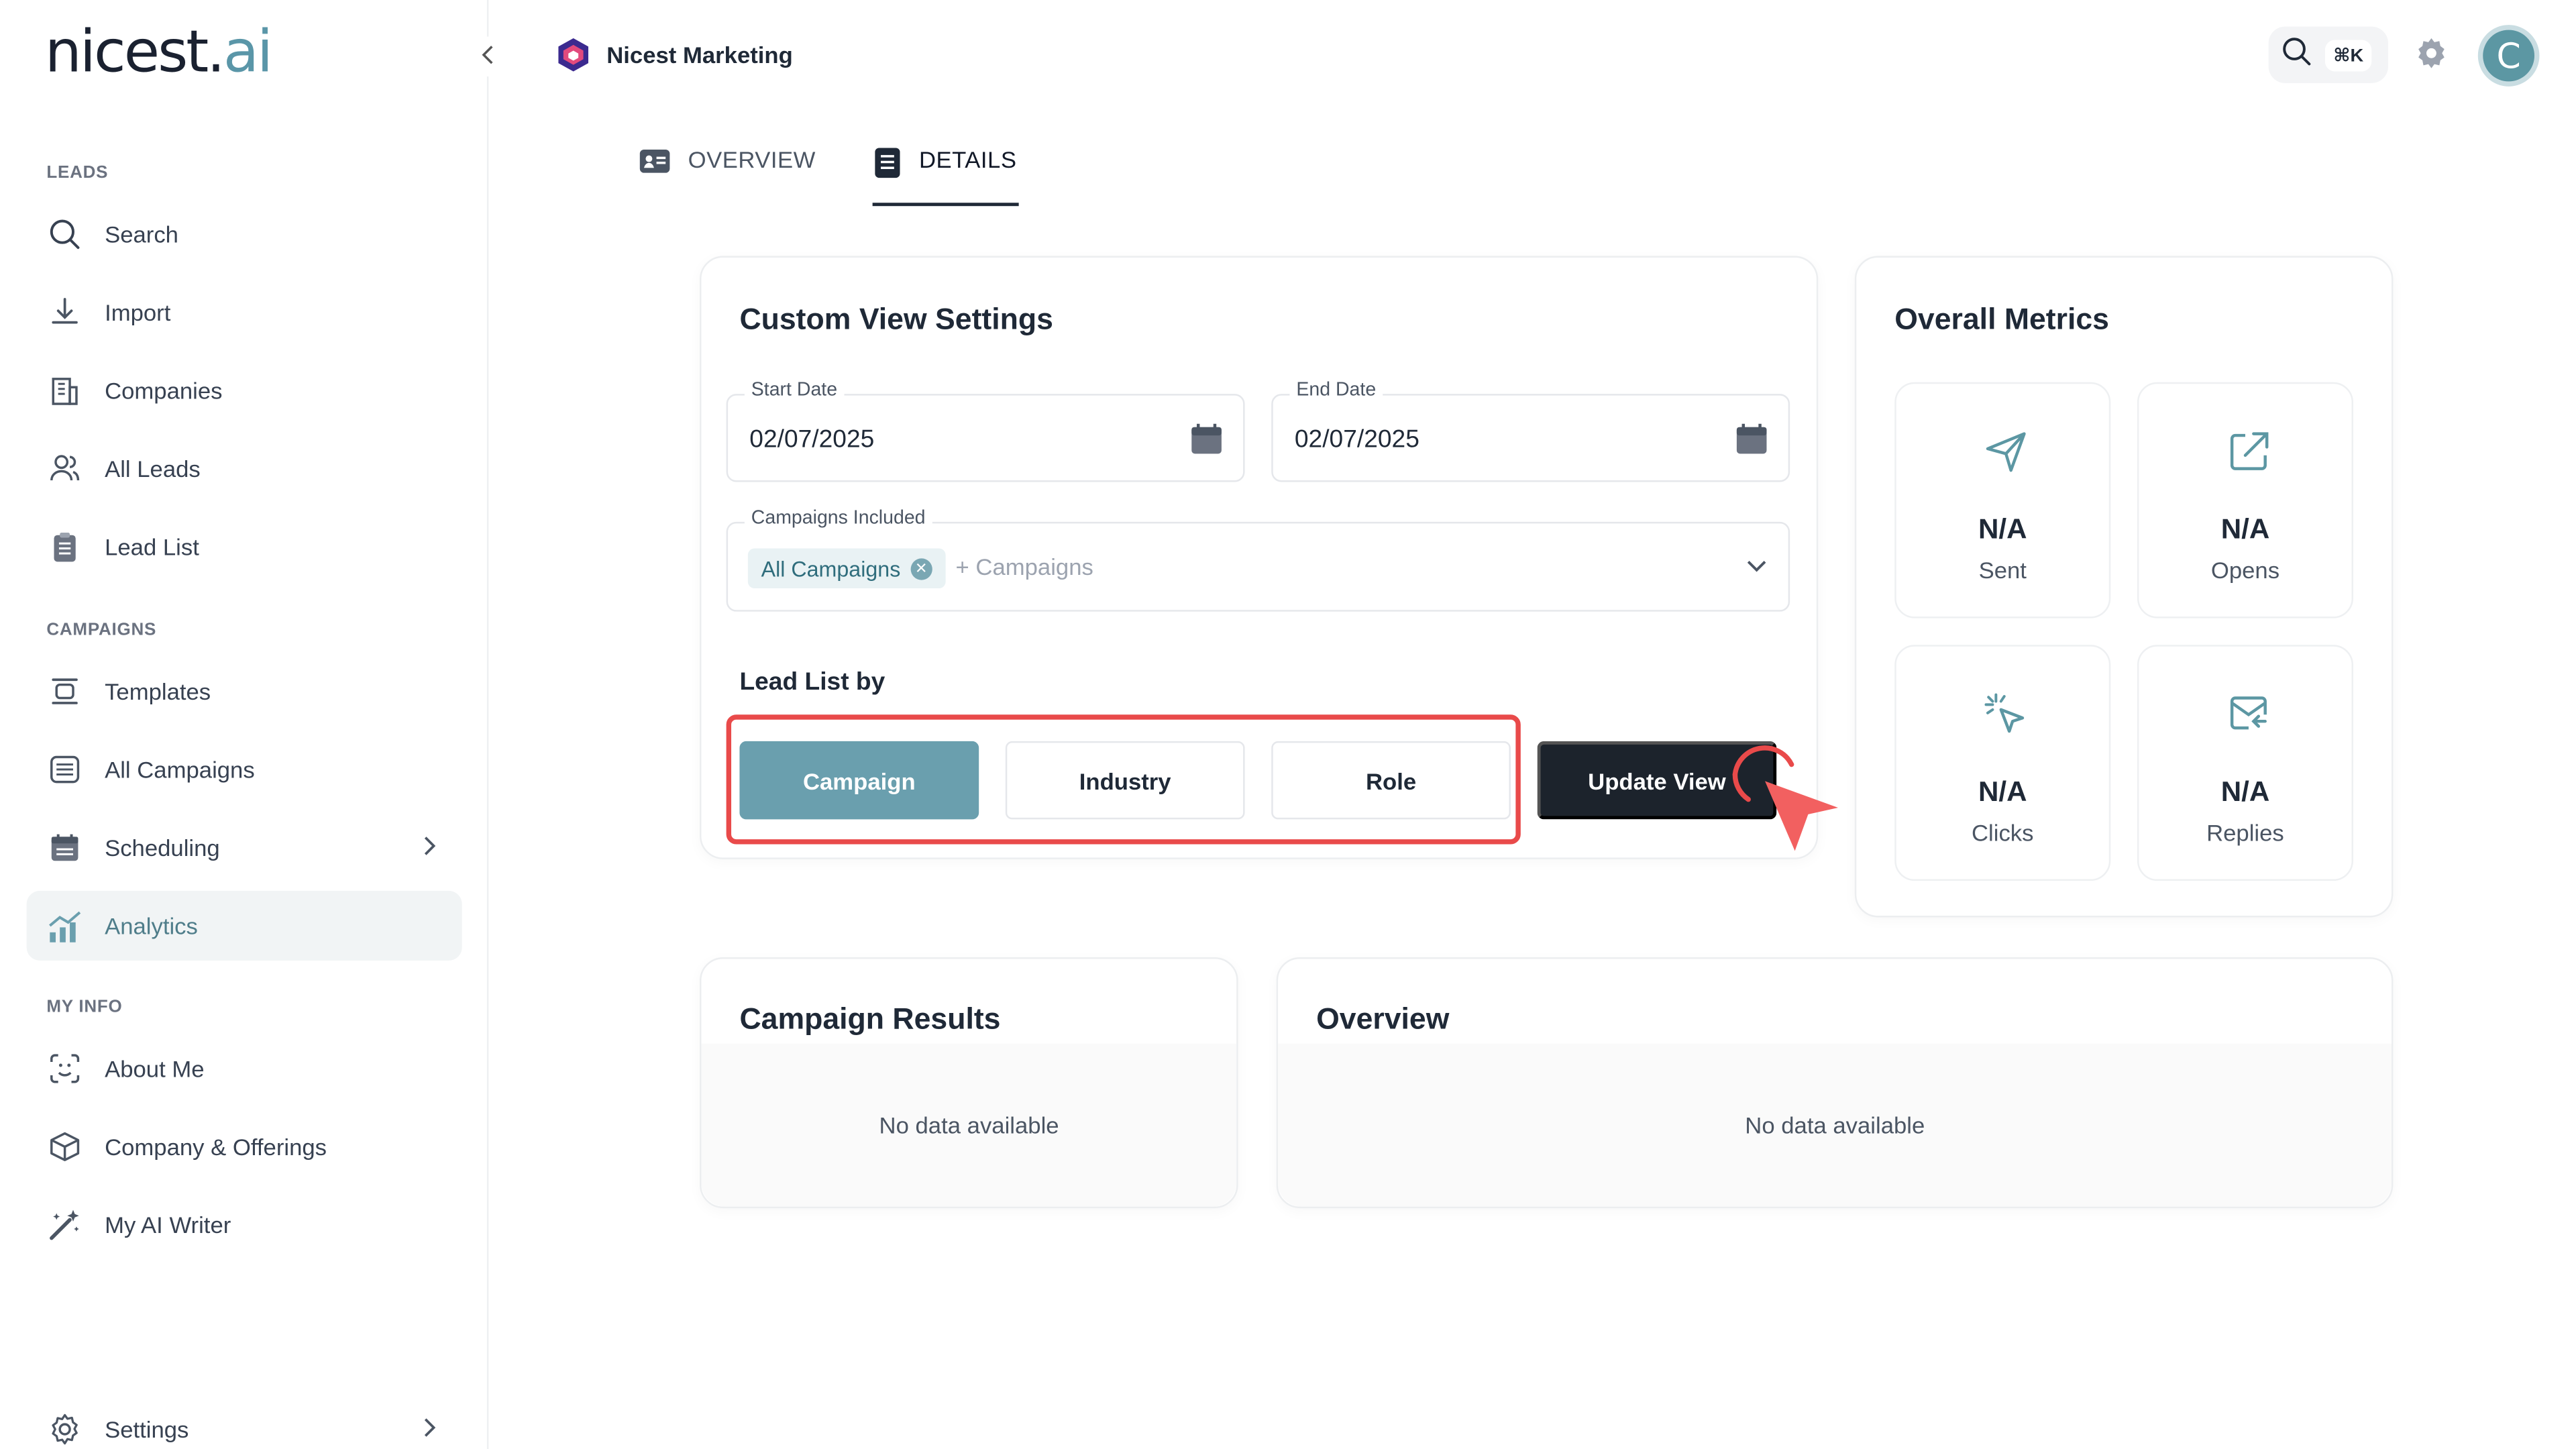 This screenshot has width=2576, height=1449. Describe the element at coordinates (794, 390) in the screenshot. I see `start-date-label: Start Date` at that location.